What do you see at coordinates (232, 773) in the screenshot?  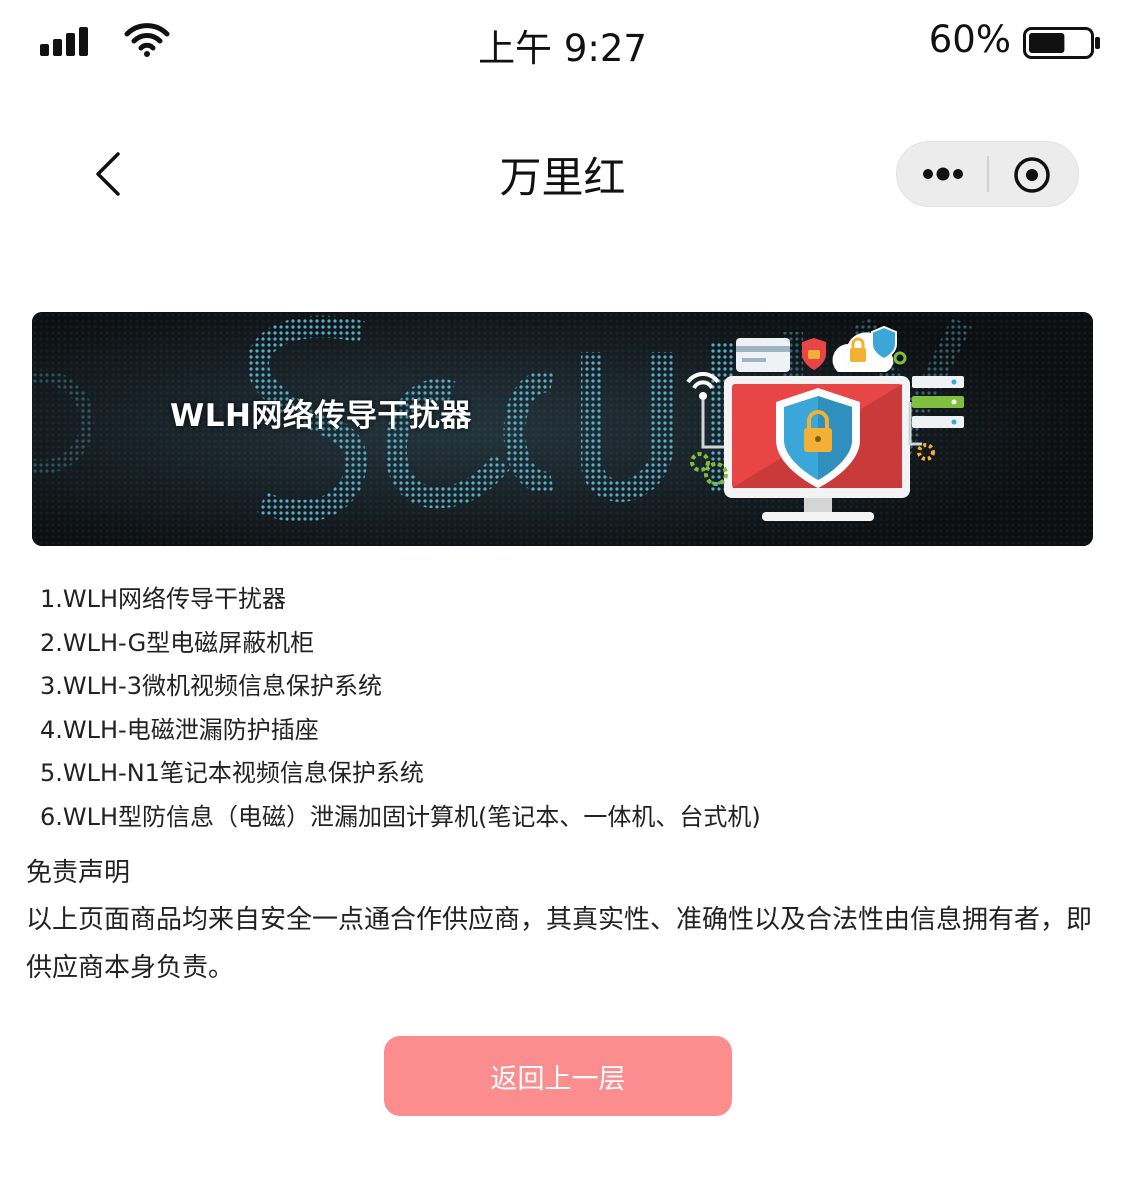 I see `list-item: 5.WLH-N1笔记本视频信息保护系统` at bounding box center [232, 773].